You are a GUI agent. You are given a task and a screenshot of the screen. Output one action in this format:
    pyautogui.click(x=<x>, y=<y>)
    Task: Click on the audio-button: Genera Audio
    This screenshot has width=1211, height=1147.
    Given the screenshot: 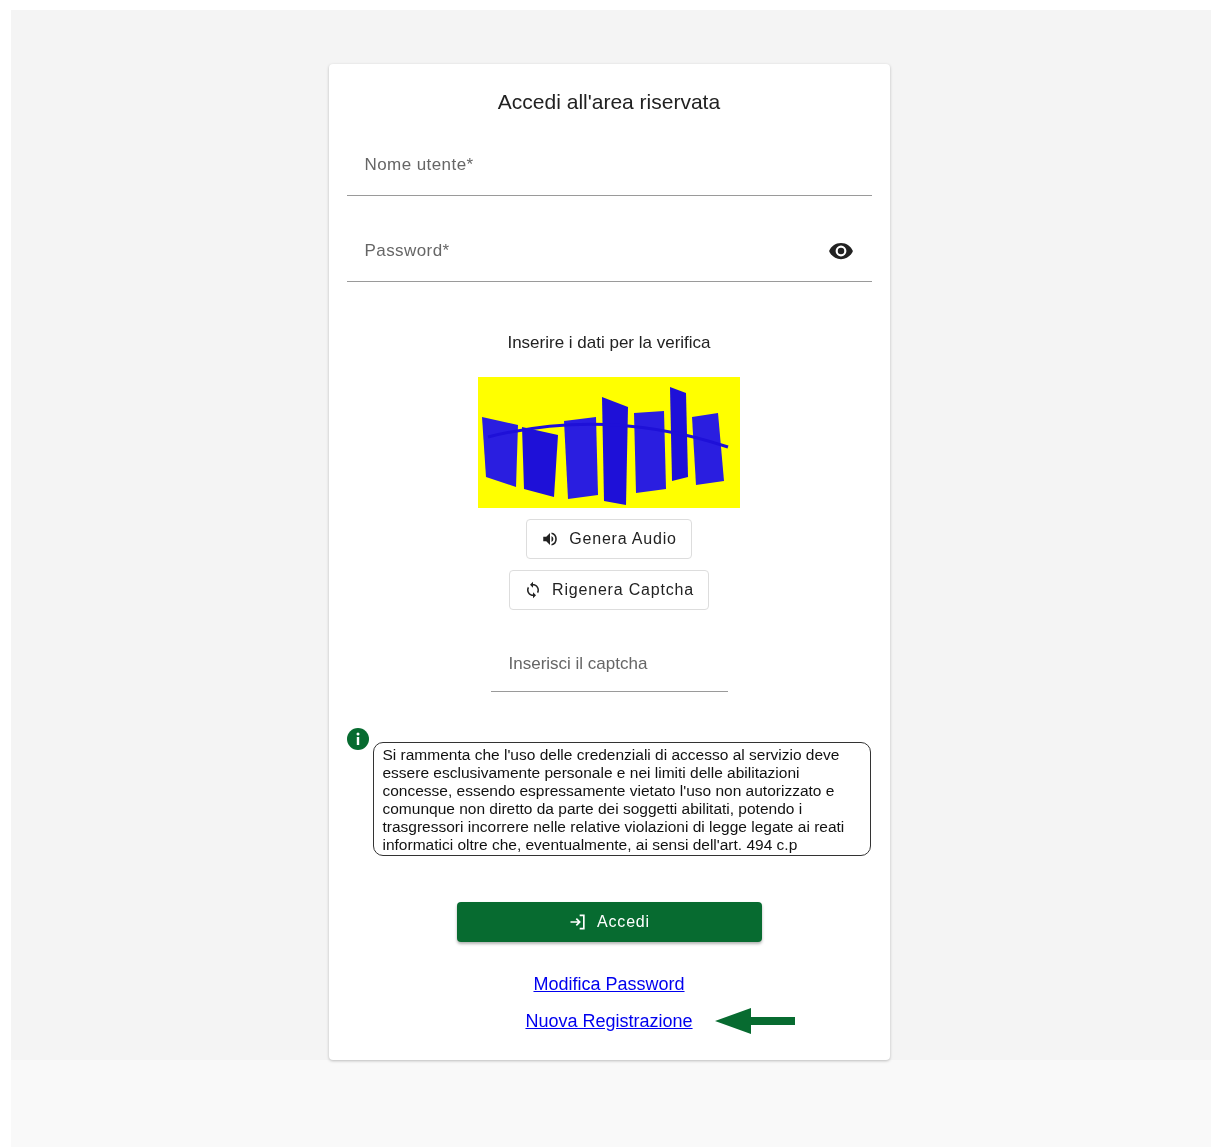 What is the action you would take?
    pyautogui.click(x=609, y=539)
    